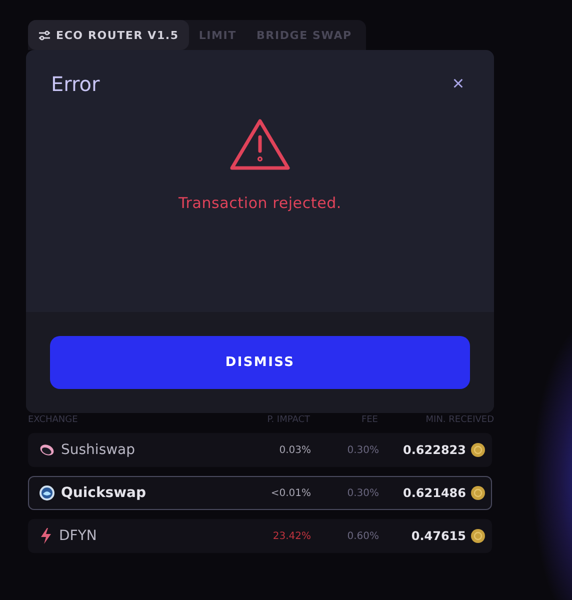 The image size is (572, 600). Describe the element at coordinates (290, 493) in the screenshot. I see `price-impact: <0.01%` at that location.